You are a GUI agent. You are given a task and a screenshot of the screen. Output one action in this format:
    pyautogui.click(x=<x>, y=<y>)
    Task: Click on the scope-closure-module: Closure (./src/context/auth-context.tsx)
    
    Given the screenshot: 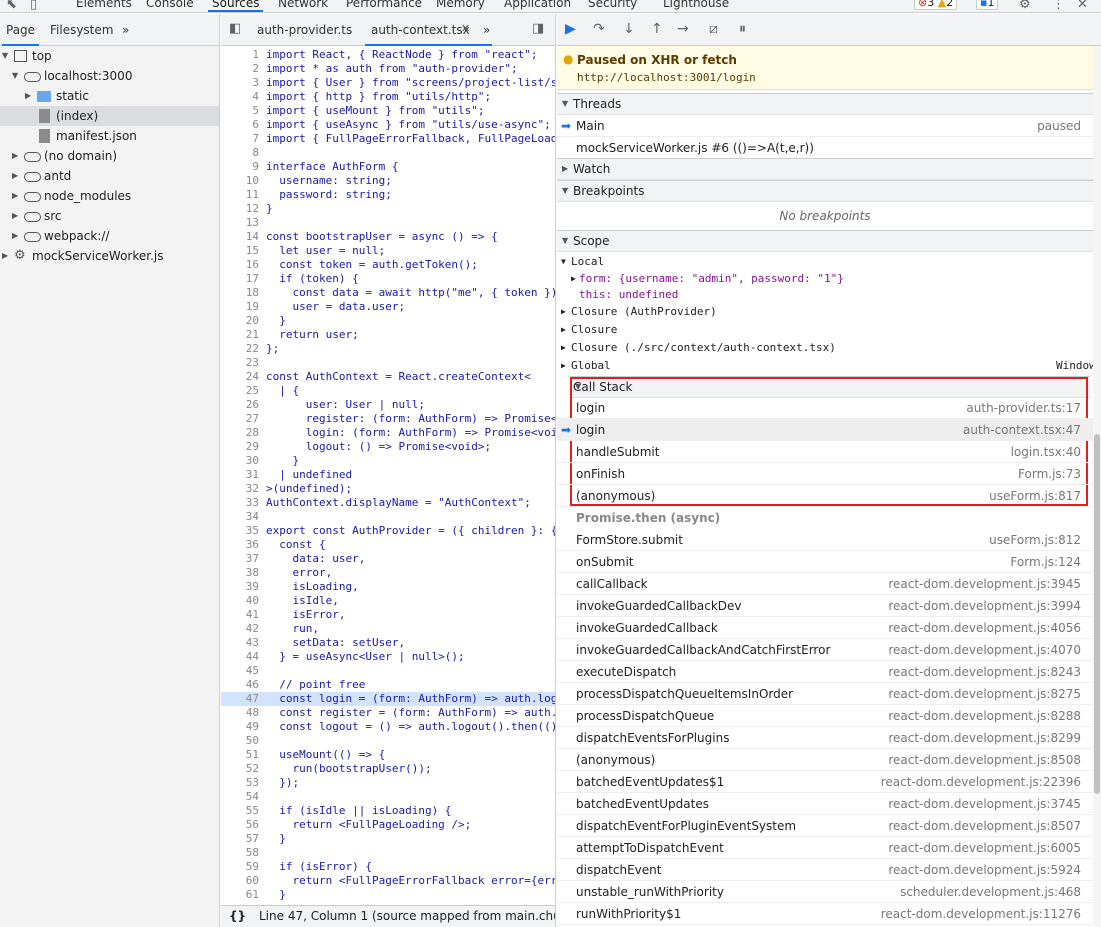 What is the action you would take?
    pyautogui.click(x=703, y=348)
    